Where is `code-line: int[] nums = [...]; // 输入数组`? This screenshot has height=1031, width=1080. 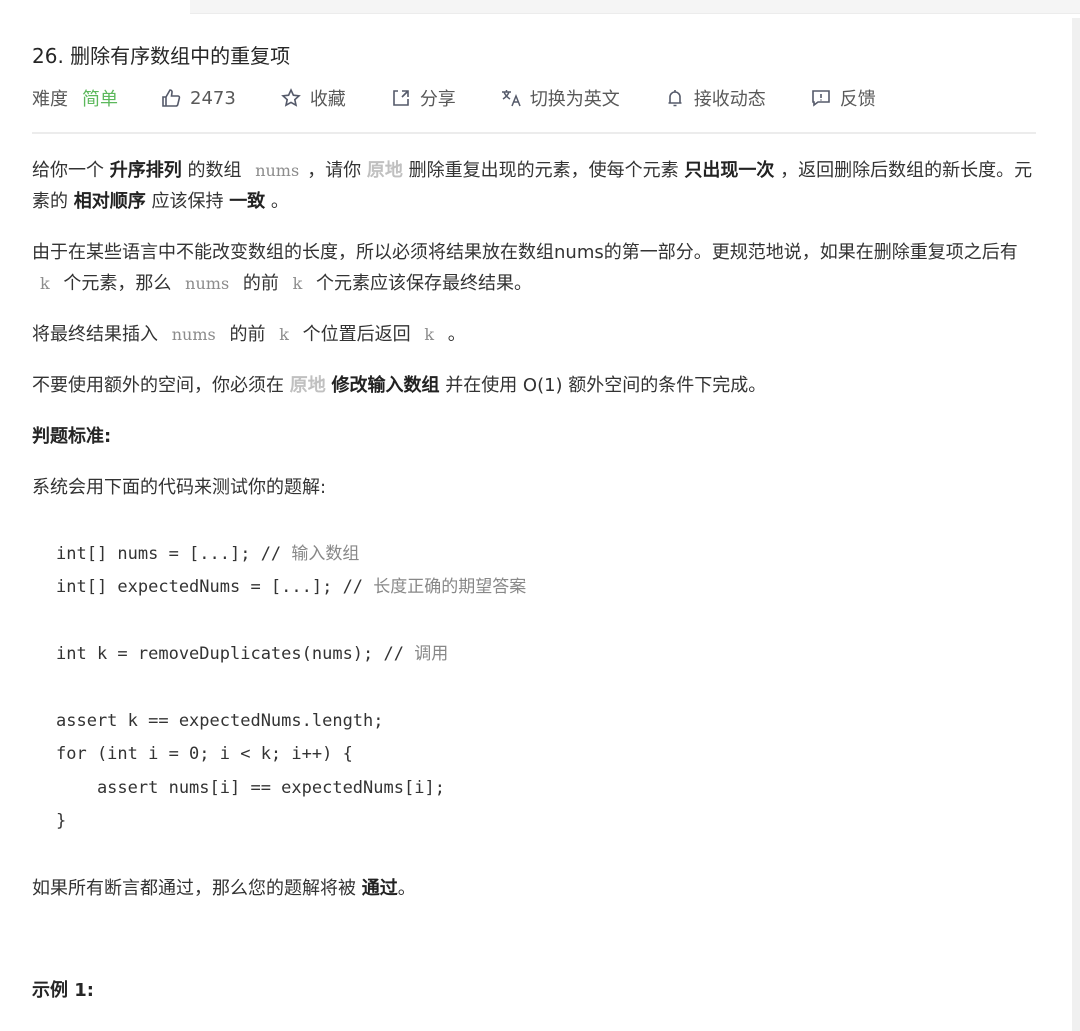
code-line: int[] nums = [...]; // 输入数组 is located at coordinates (208, 554).